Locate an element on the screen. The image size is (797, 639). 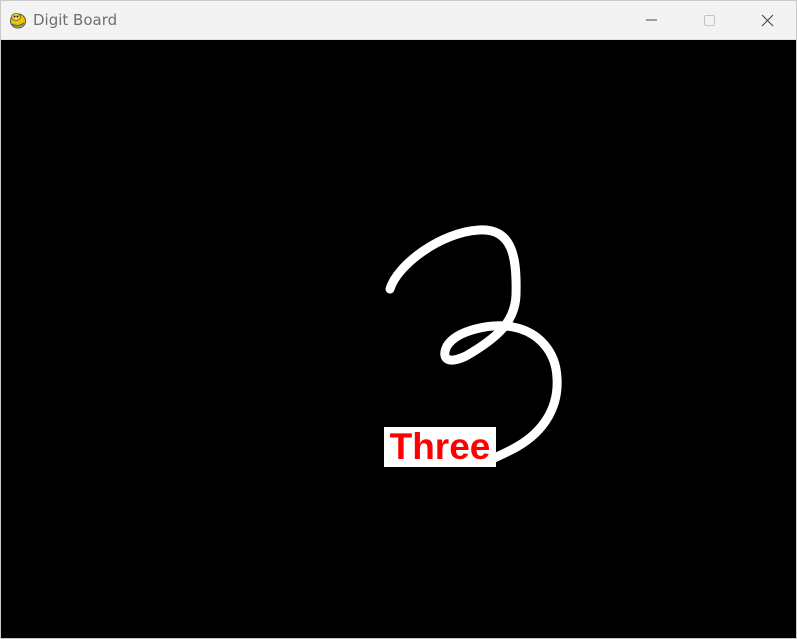
minimize-button is located at coordinates (651, 20).